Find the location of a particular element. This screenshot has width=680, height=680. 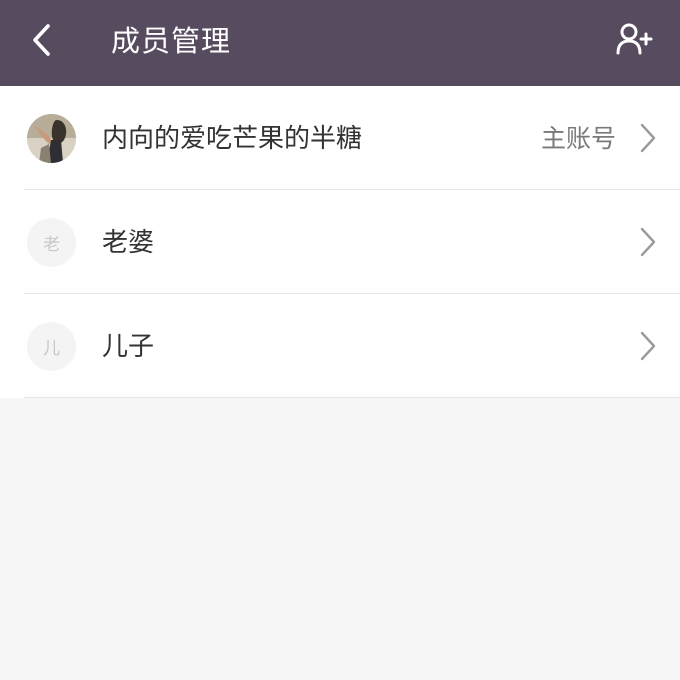

divider is located at coordinates (352, 397).